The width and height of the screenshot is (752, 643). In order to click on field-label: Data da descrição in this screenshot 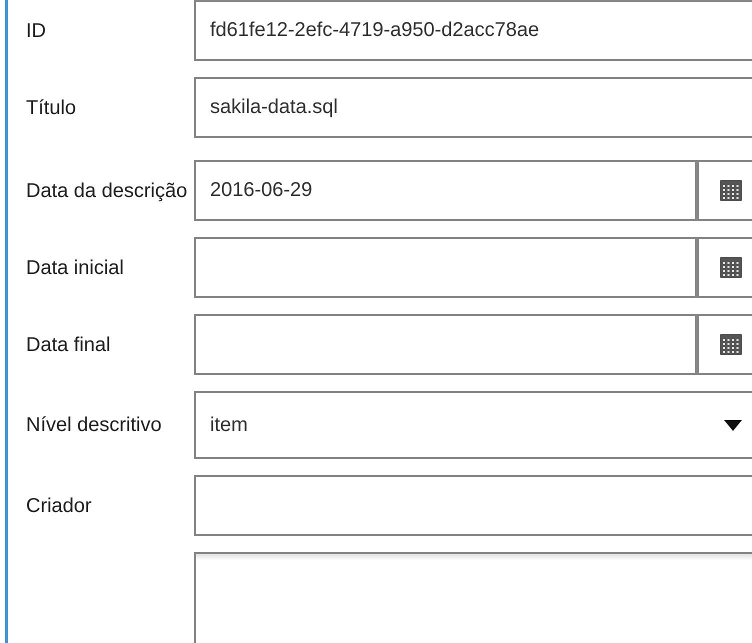, I will do `click(107, 191)`.